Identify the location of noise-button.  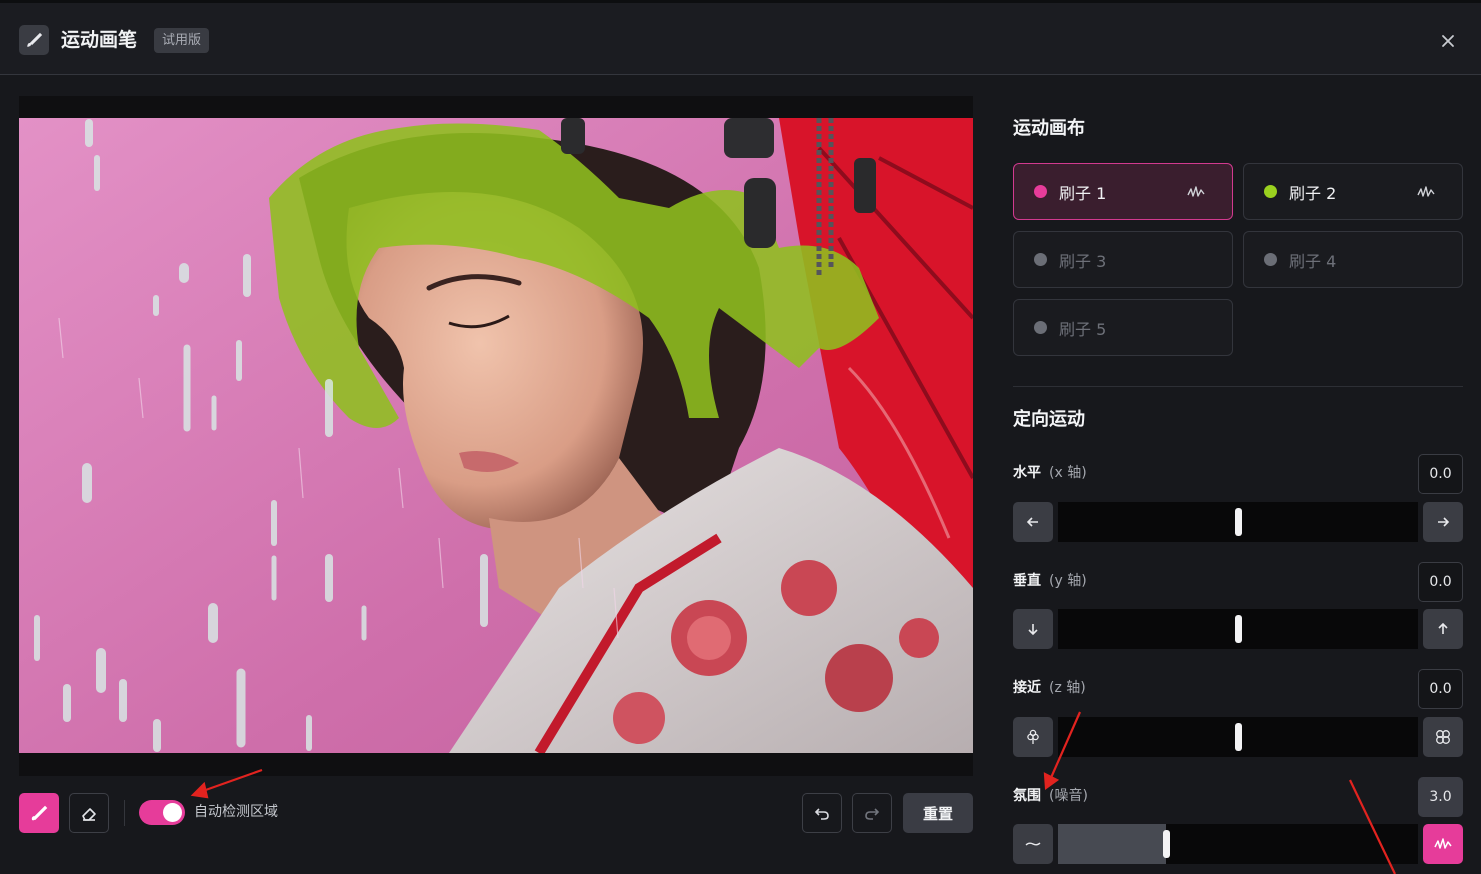
(1443, 844).